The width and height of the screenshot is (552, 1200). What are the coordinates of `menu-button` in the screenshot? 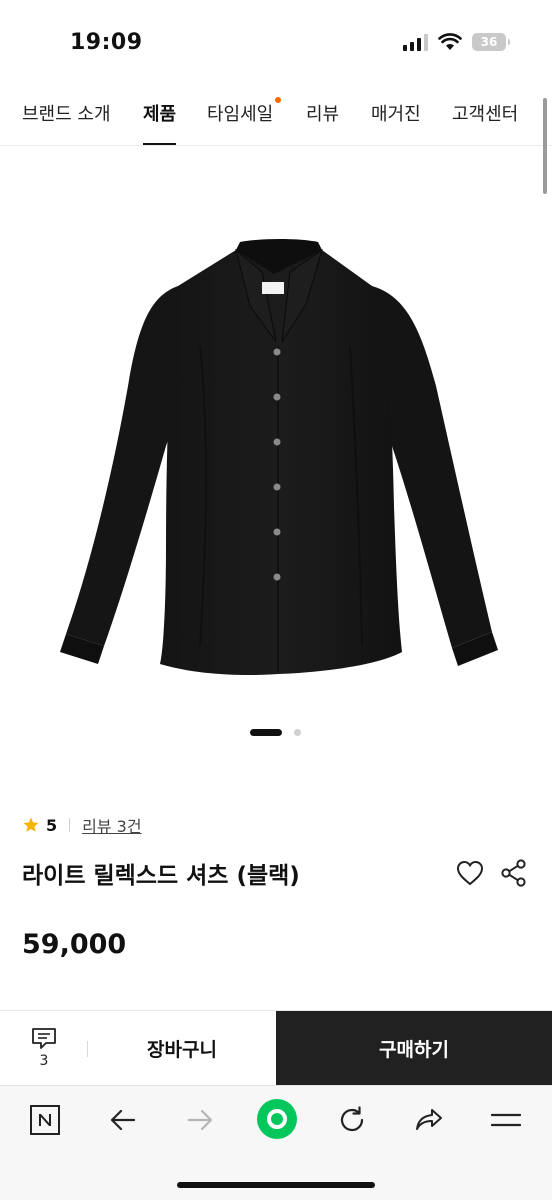 It's located at (506, 1120).